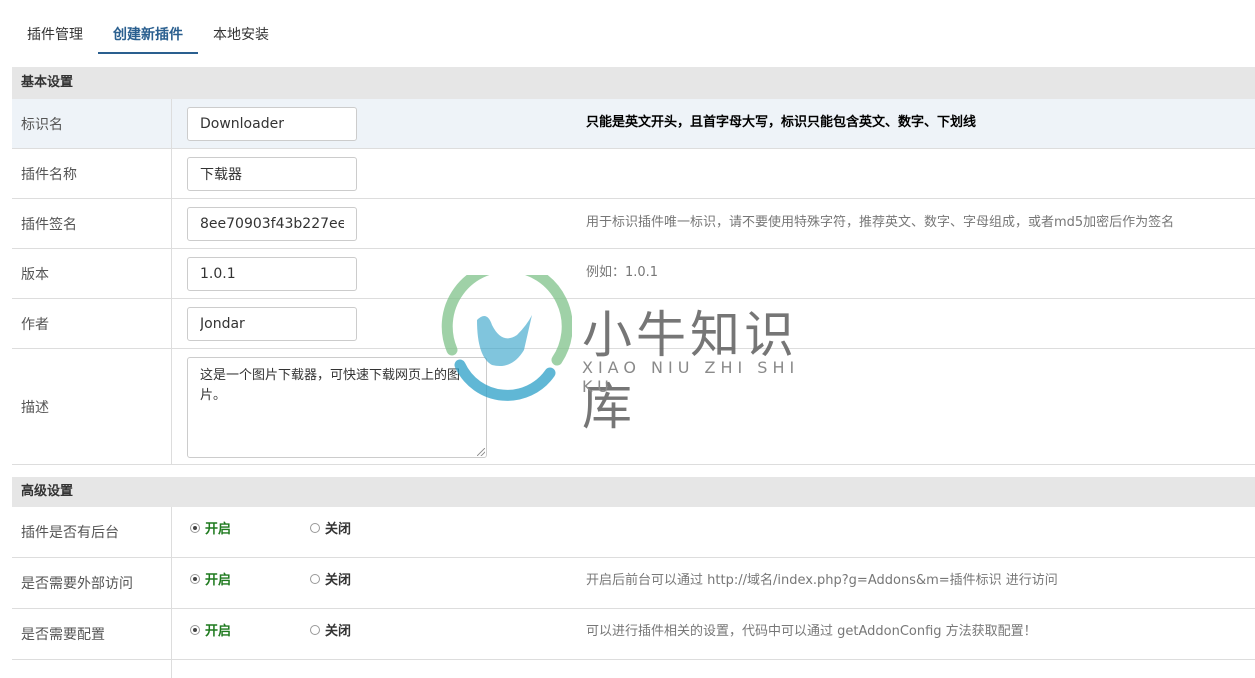 This screenshot has height=678, width=1255. I want to click on field-label: 是否需要外部访问, so click(92, 583).